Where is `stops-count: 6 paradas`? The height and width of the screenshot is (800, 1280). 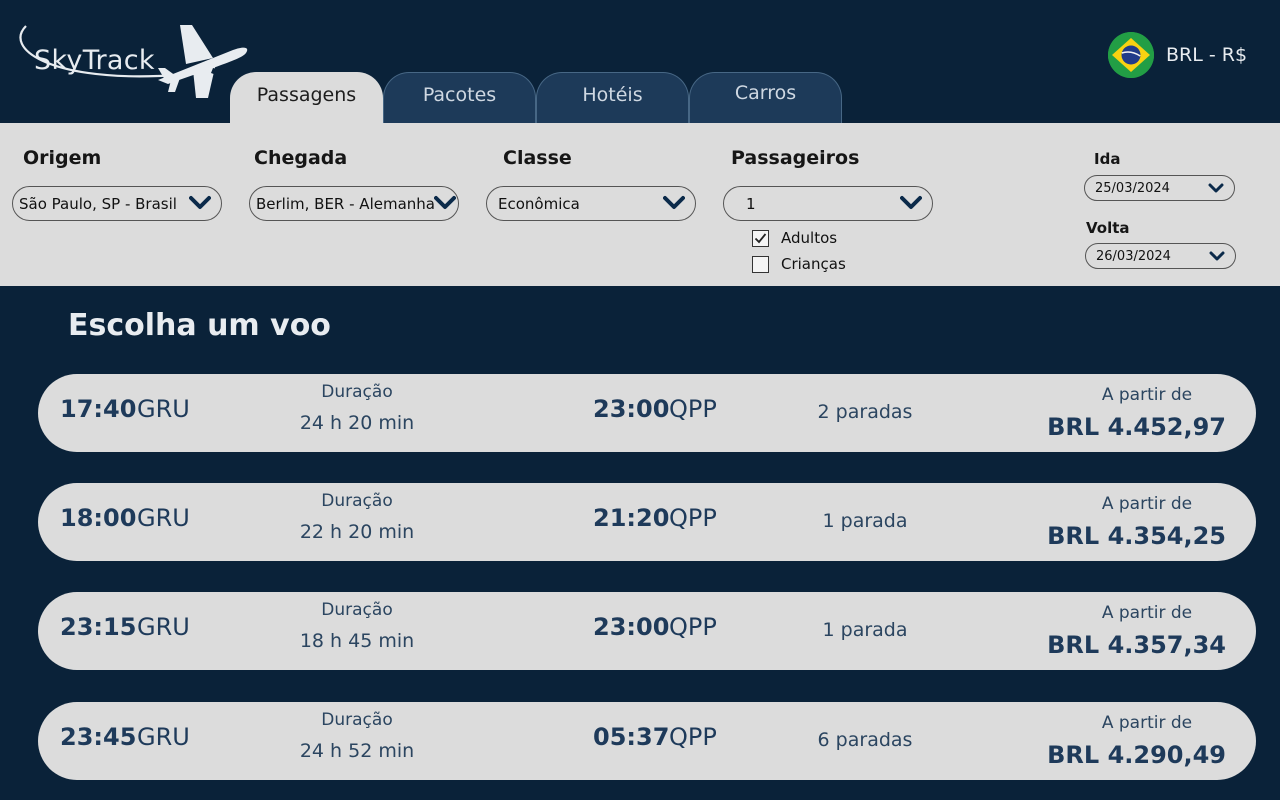
stops-count: 6 paradas is located at coordinates (865, 740).